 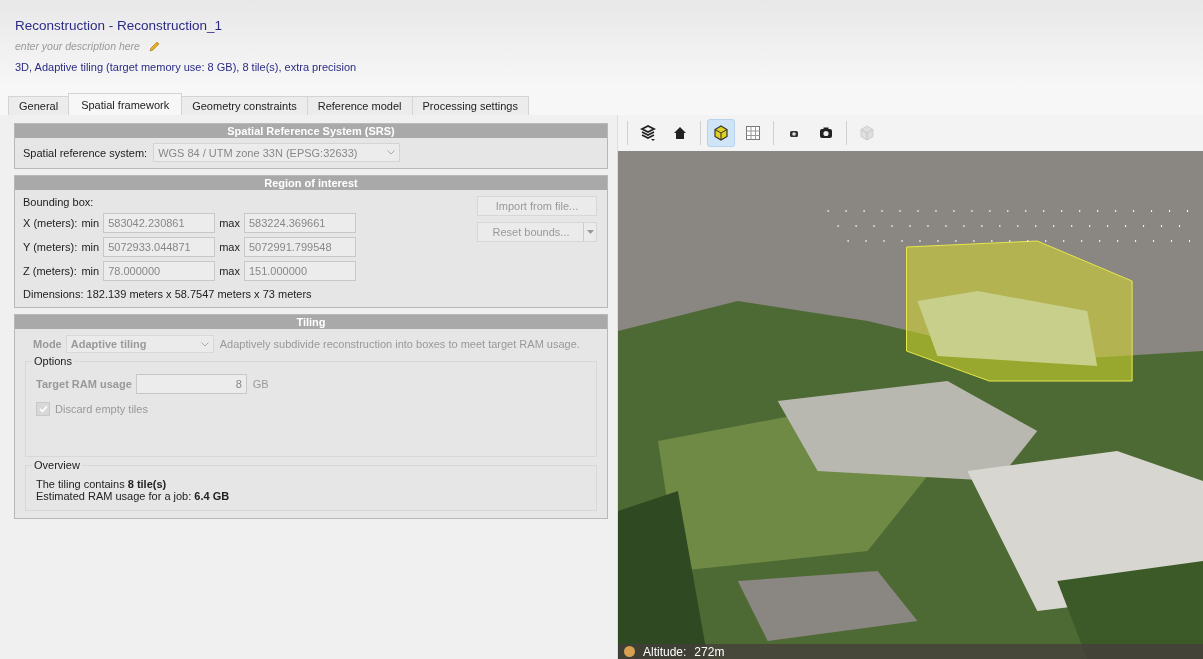 What do you see at coordinates (119, 25) in the screenshot?
I see `report-title: Reconstruction - Reconstruction_1` at bounding box center [119, 25].